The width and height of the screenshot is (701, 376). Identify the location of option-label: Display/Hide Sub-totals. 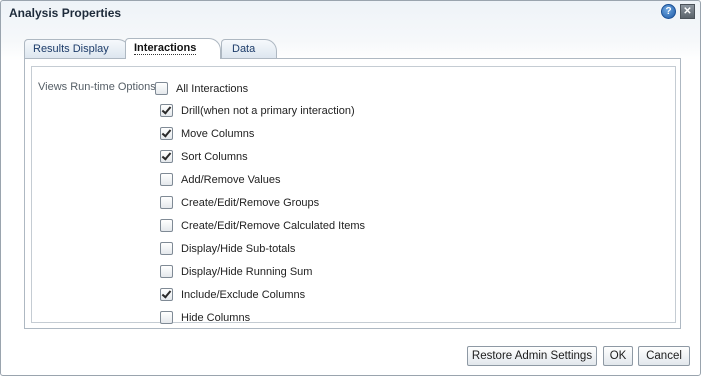
(238, 248).